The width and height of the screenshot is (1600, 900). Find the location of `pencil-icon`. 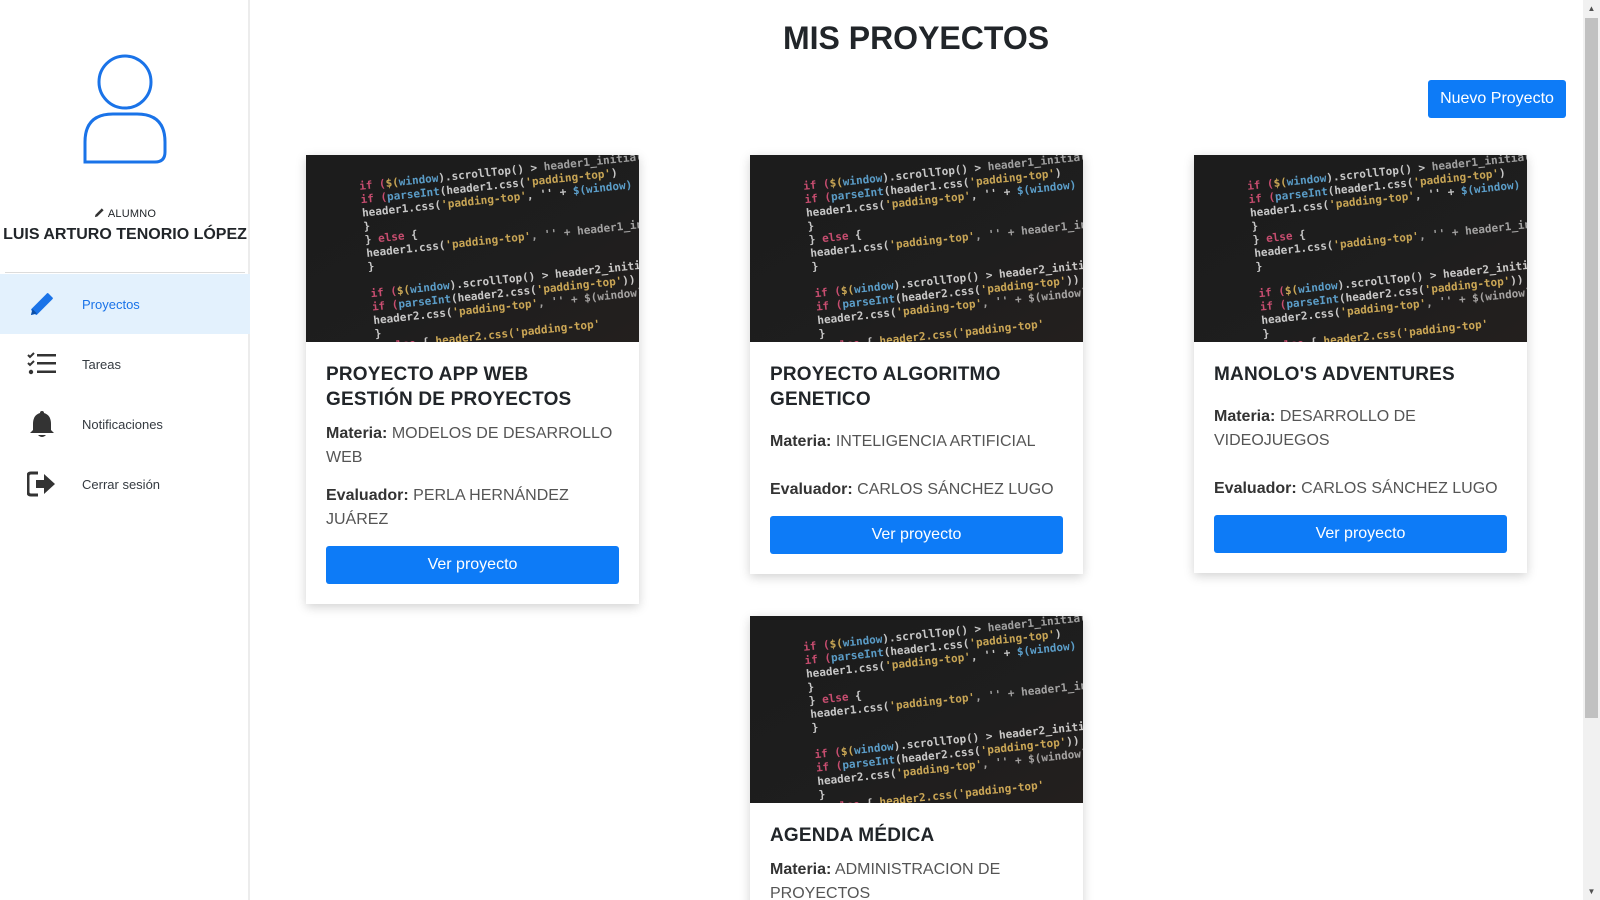

pencil-icon is located at coordinates (99, 213).